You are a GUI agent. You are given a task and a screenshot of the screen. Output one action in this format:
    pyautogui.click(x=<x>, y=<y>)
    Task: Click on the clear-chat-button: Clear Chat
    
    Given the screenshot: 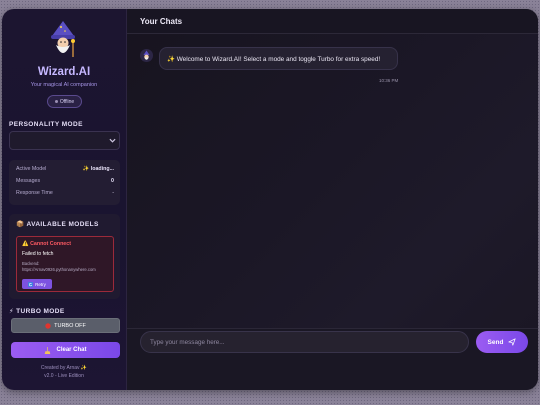 What is the action you would take?
    pyautogui.click(x=65, y=350)
    